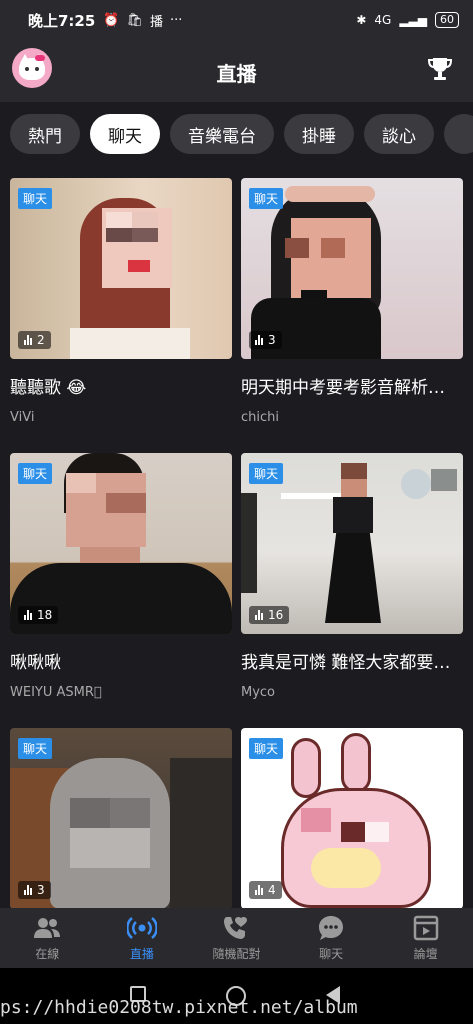  What do you see at coordinates (141, 928) in the screenshot?
I see `broadcast-icon` at bounding box center [141, 928].